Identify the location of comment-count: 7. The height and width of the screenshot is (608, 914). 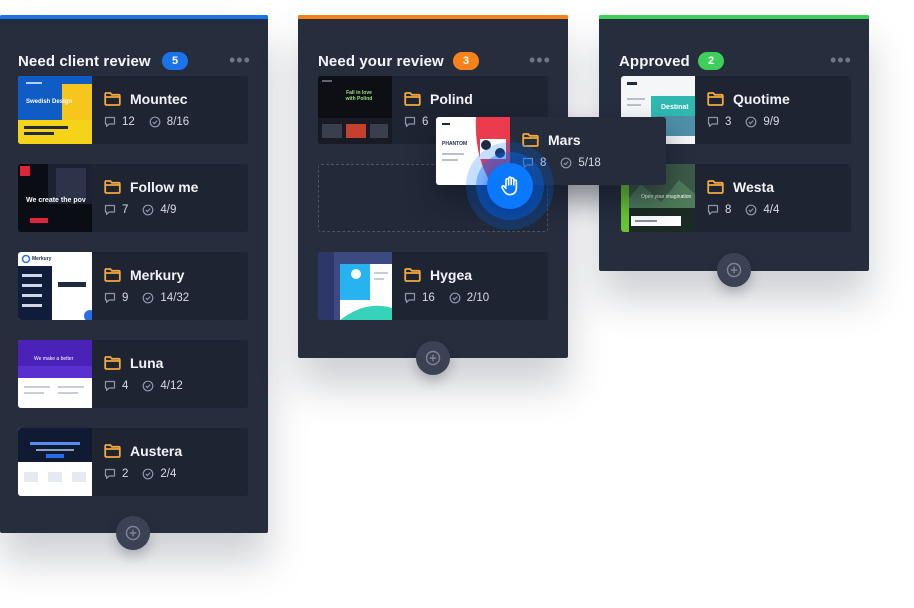
(125, 210).